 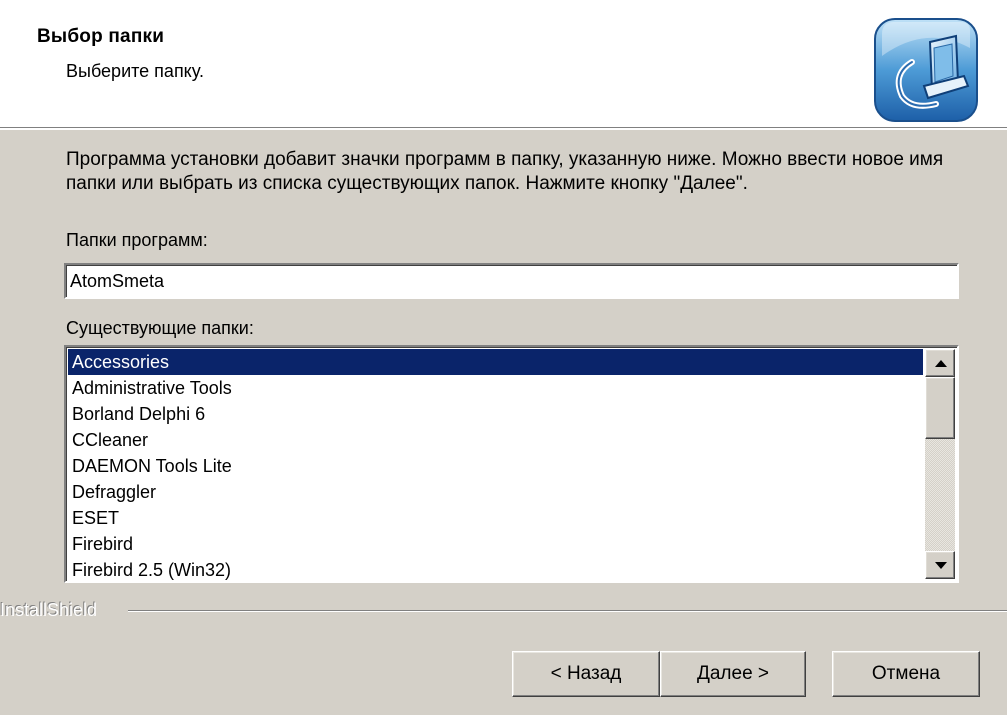 What do you see at coordinates (49, 610) in the screenshot?
I see `installshield-brand: InstallShield` at bounding box center [49, 610].